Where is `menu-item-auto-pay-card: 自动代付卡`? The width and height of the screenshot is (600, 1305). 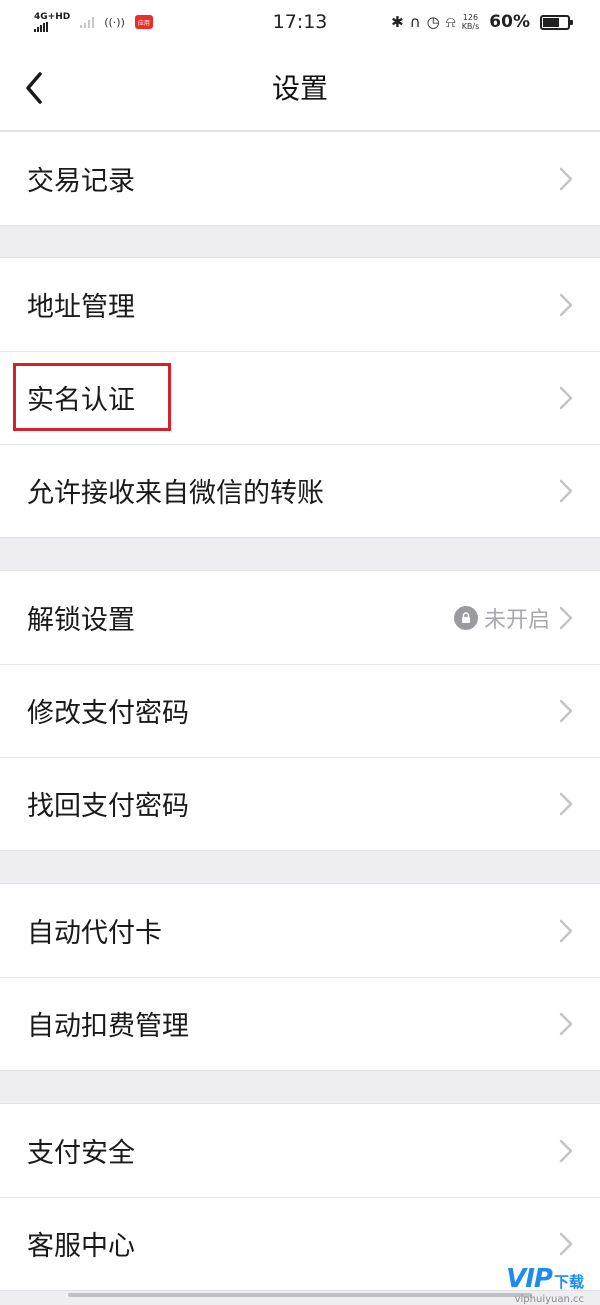 menu-item-auto-pay-card: 自动代付卡 is located at coordinates (300, 930).